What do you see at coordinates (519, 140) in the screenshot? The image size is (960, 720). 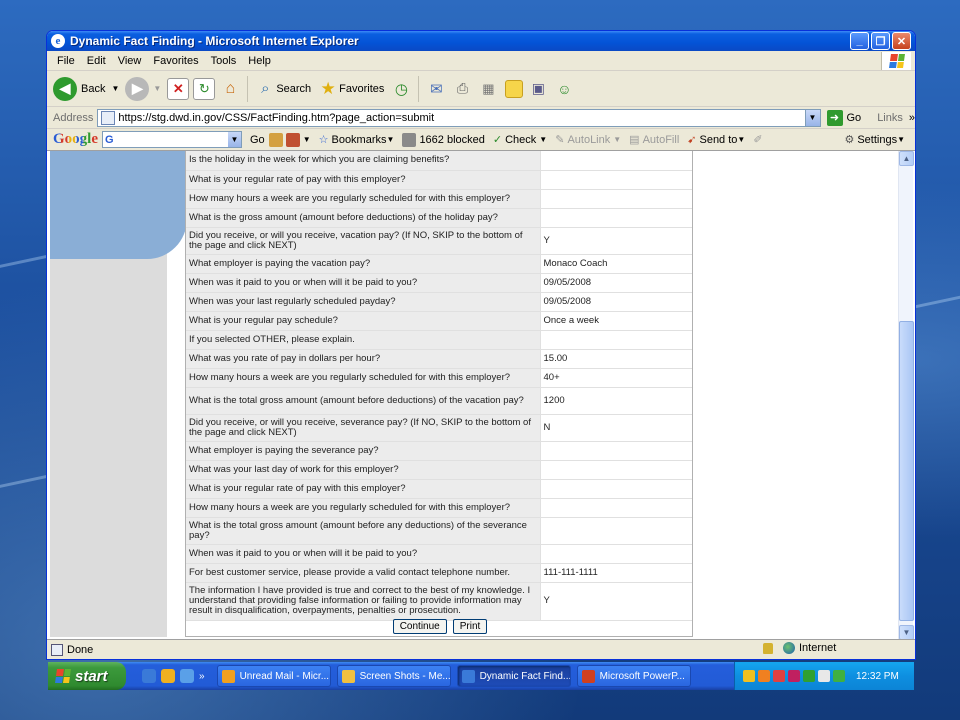 I see `spellcheck-button: ✓ Check ▼` at bounding box center [519, 140].